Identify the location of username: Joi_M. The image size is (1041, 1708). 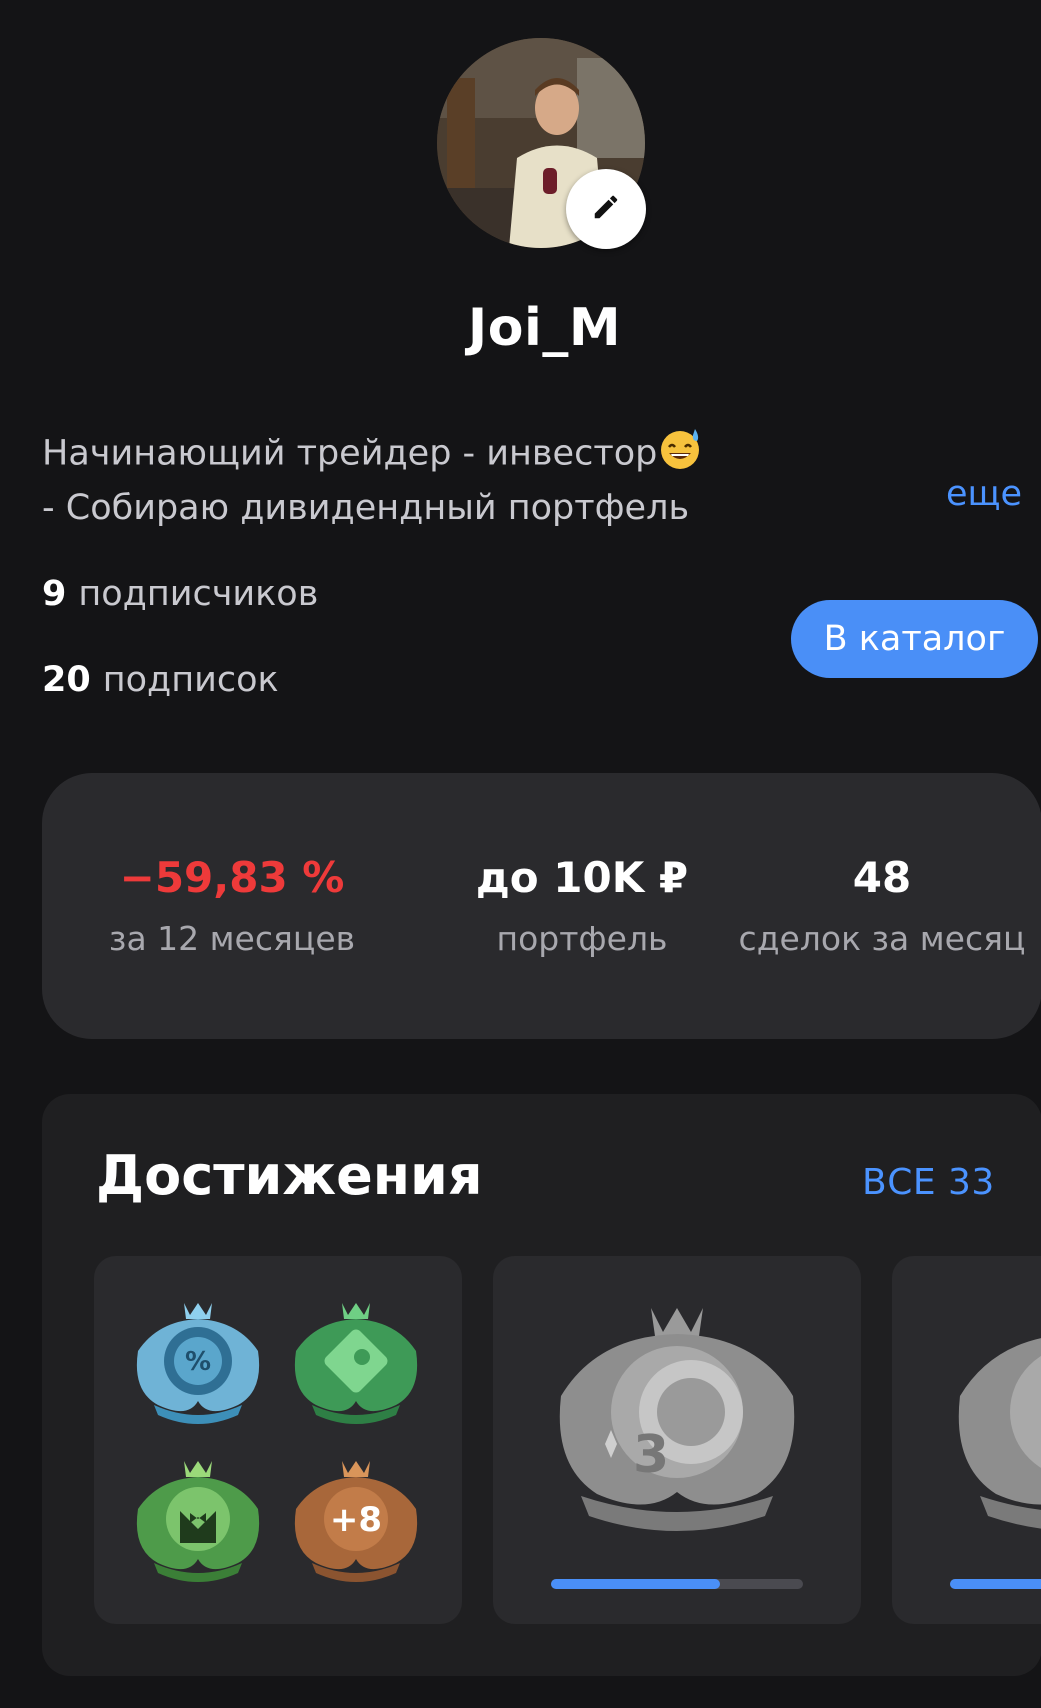
(544, 328).